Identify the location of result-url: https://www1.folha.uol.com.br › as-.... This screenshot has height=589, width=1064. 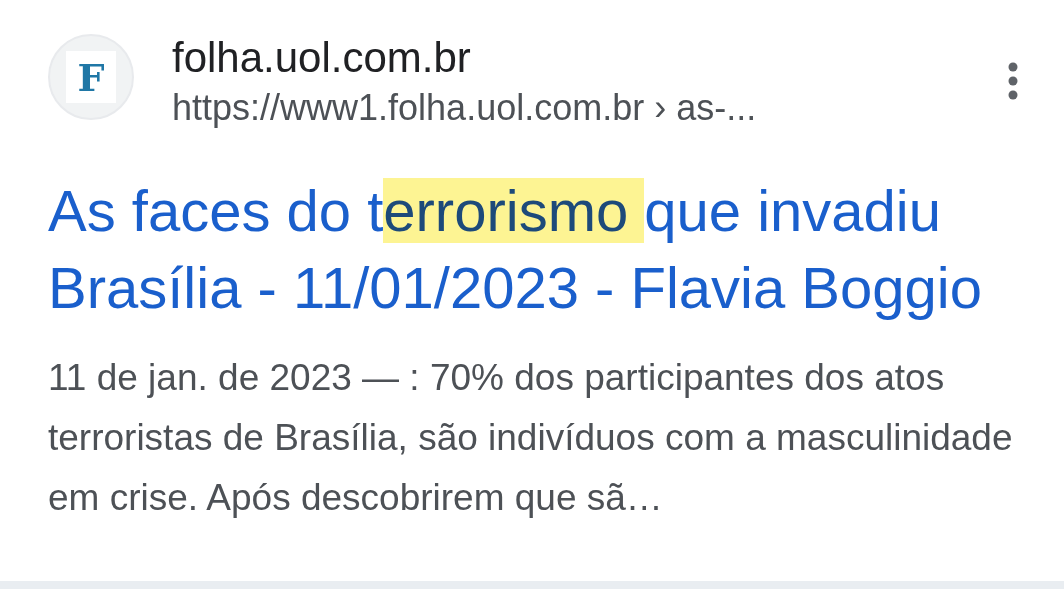
(465, 108).